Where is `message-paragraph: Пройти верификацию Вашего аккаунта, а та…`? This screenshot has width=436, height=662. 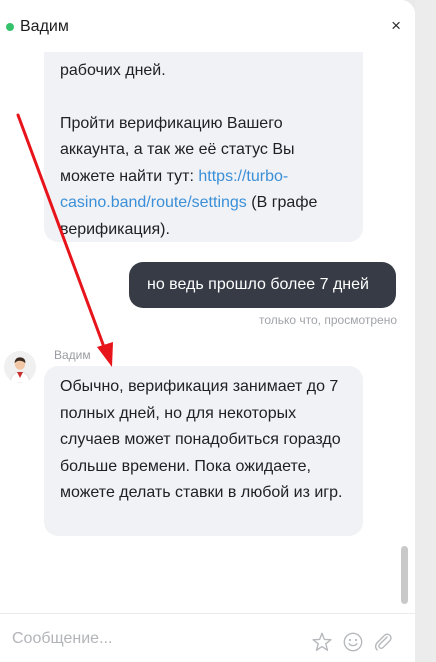
message-paragraph: Пройти верификацию Вашего аккаунта, а та… is located at coordinates (203, 177).